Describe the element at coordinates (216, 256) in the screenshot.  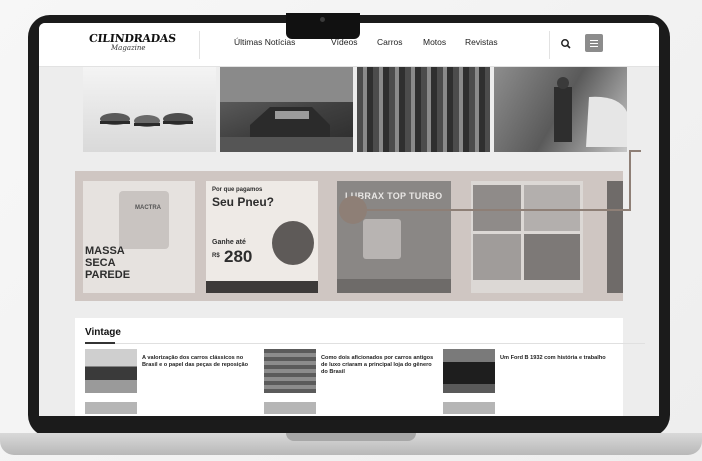
I see `ad-currency: R$` at that location.